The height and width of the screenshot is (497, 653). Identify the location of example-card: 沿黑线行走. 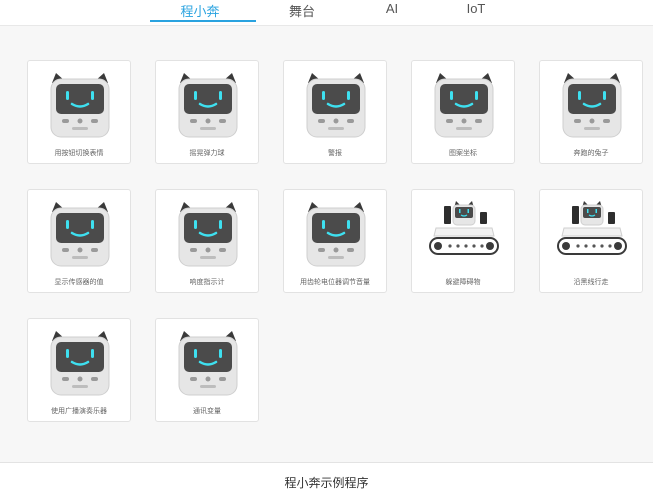
(591, 241).